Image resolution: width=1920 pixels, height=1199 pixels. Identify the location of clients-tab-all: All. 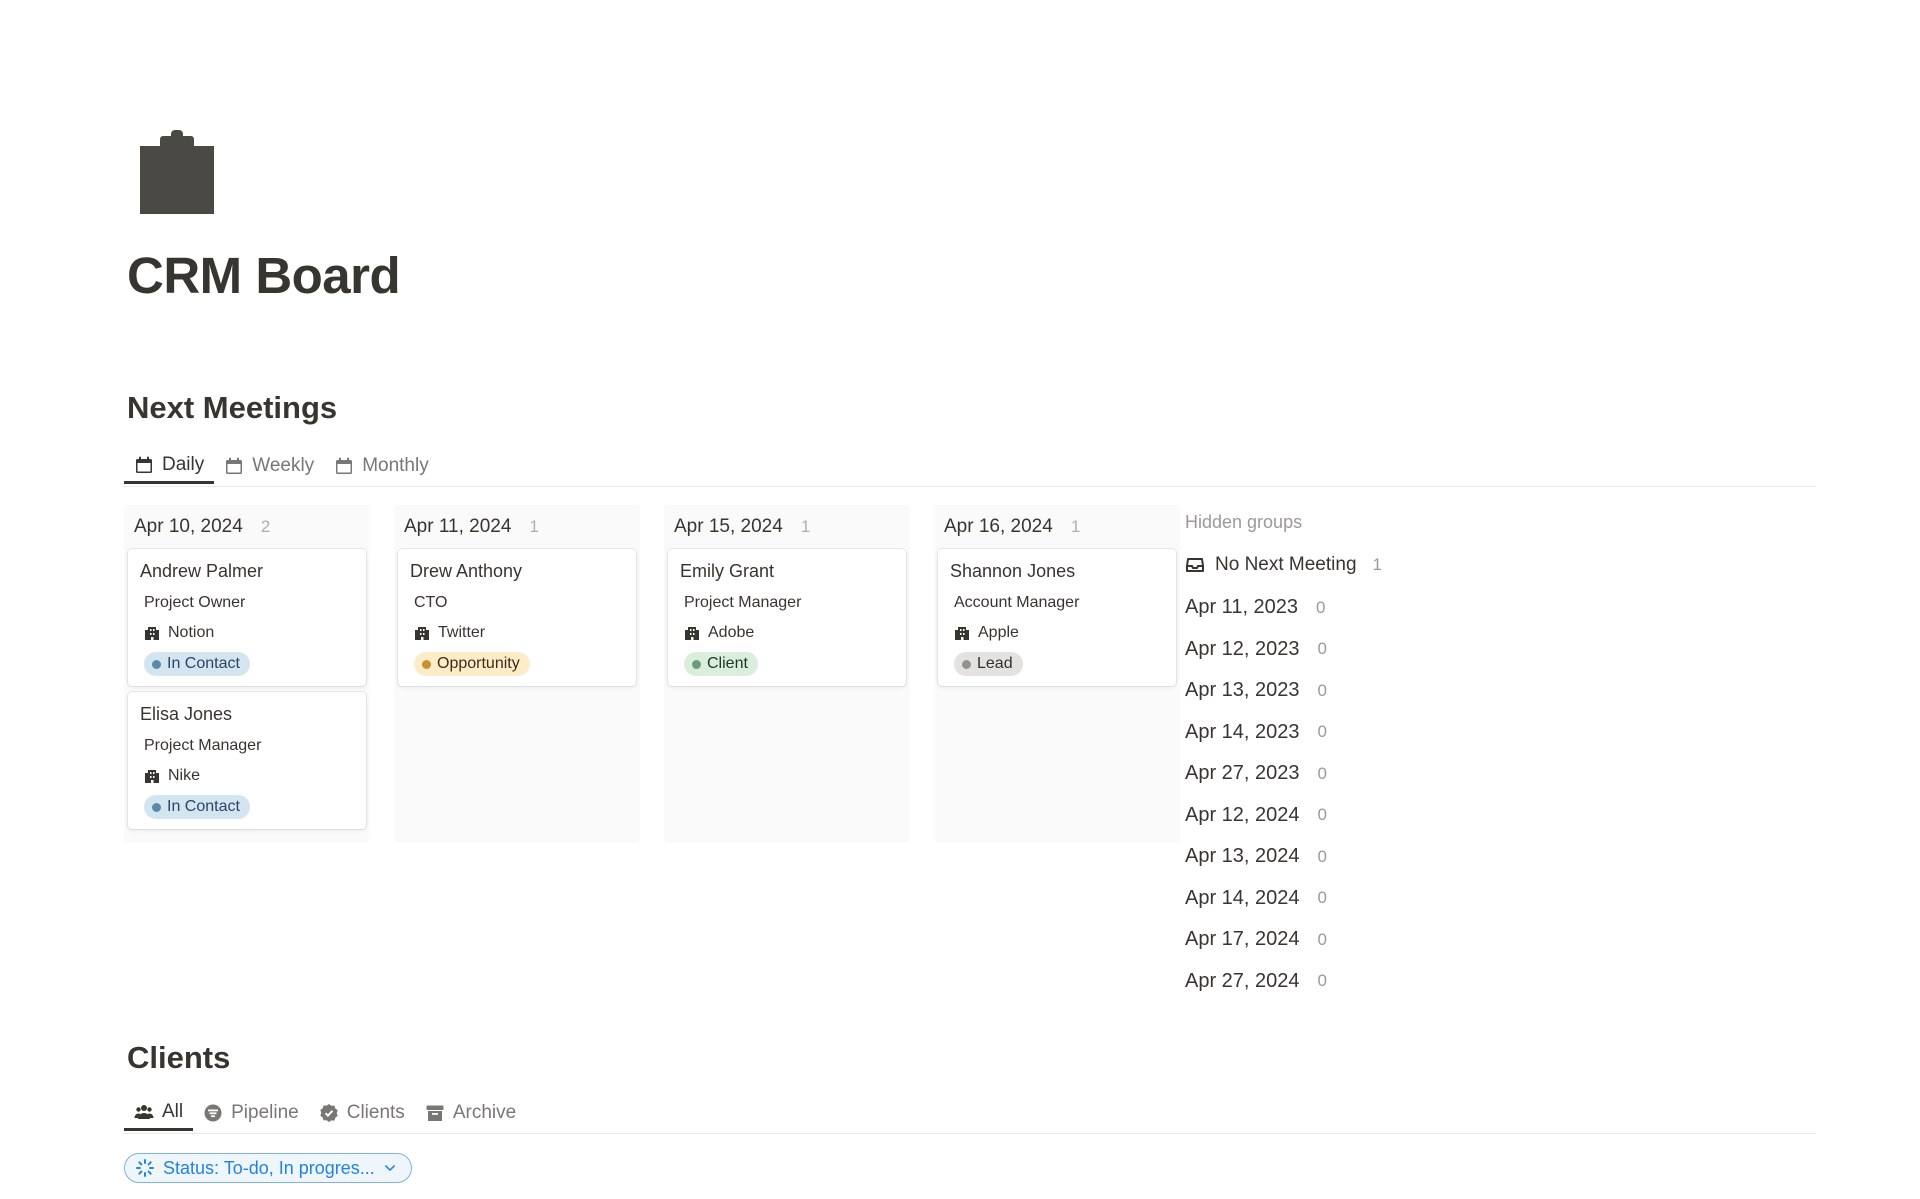
(159, 1113).